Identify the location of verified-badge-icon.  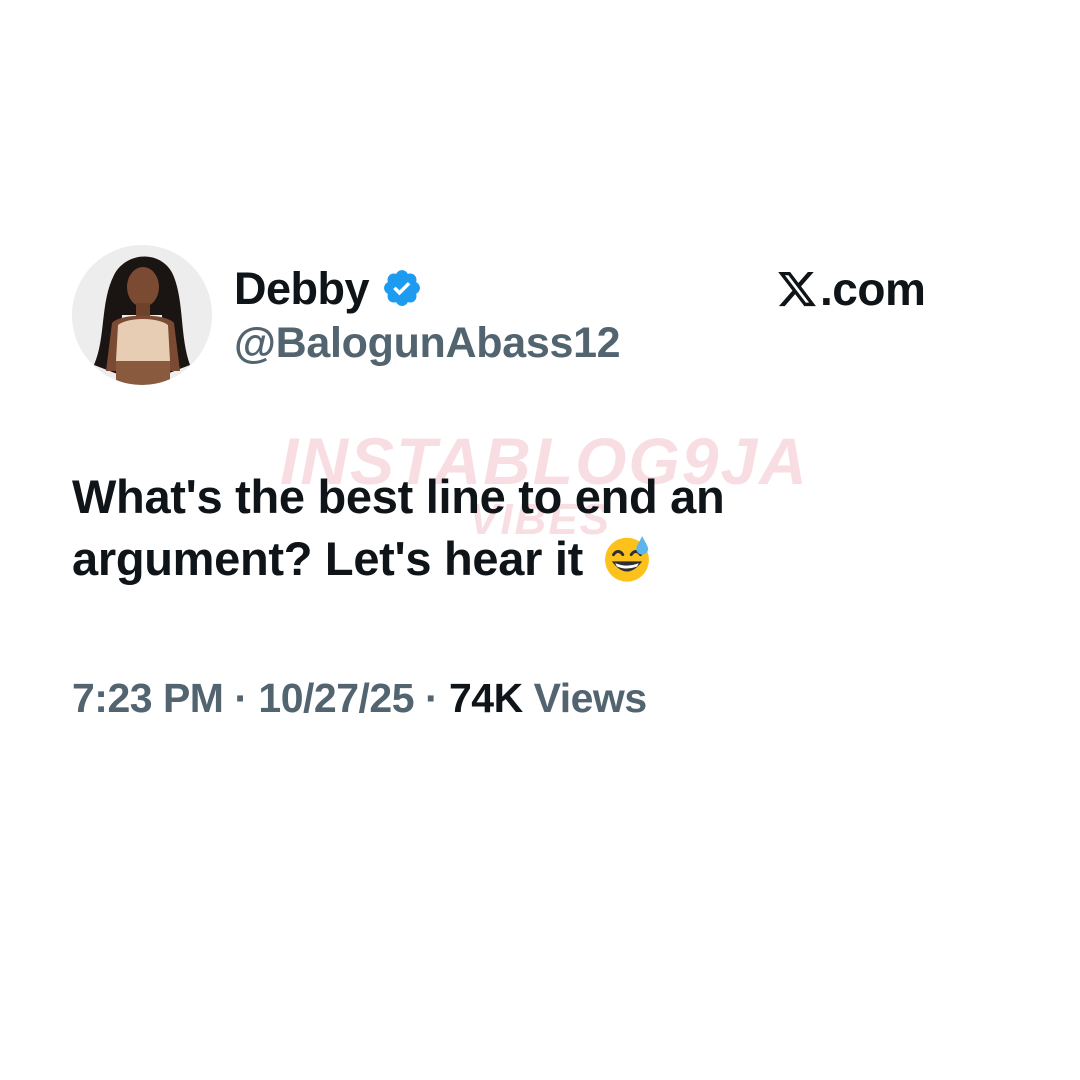
(402, 288).